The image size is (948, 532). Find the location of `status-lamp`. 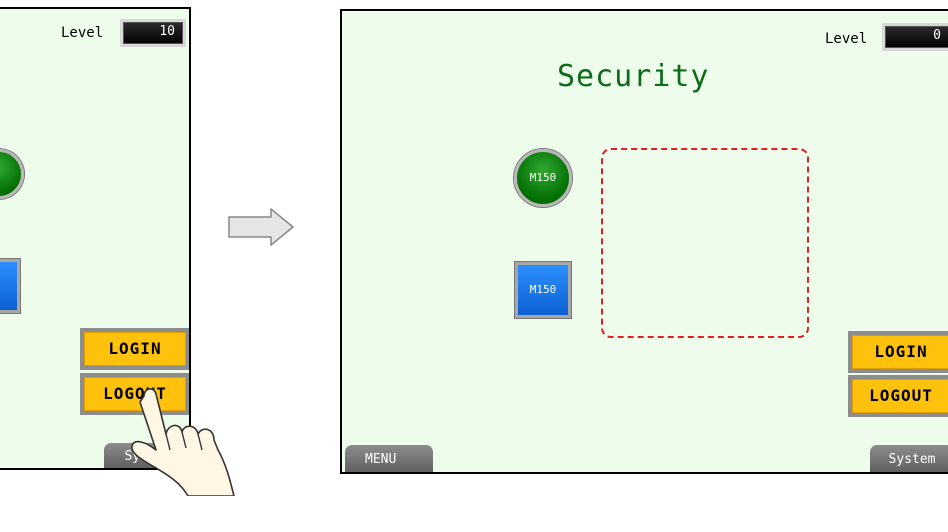

status-lamp is located at coordinates (12, 174).